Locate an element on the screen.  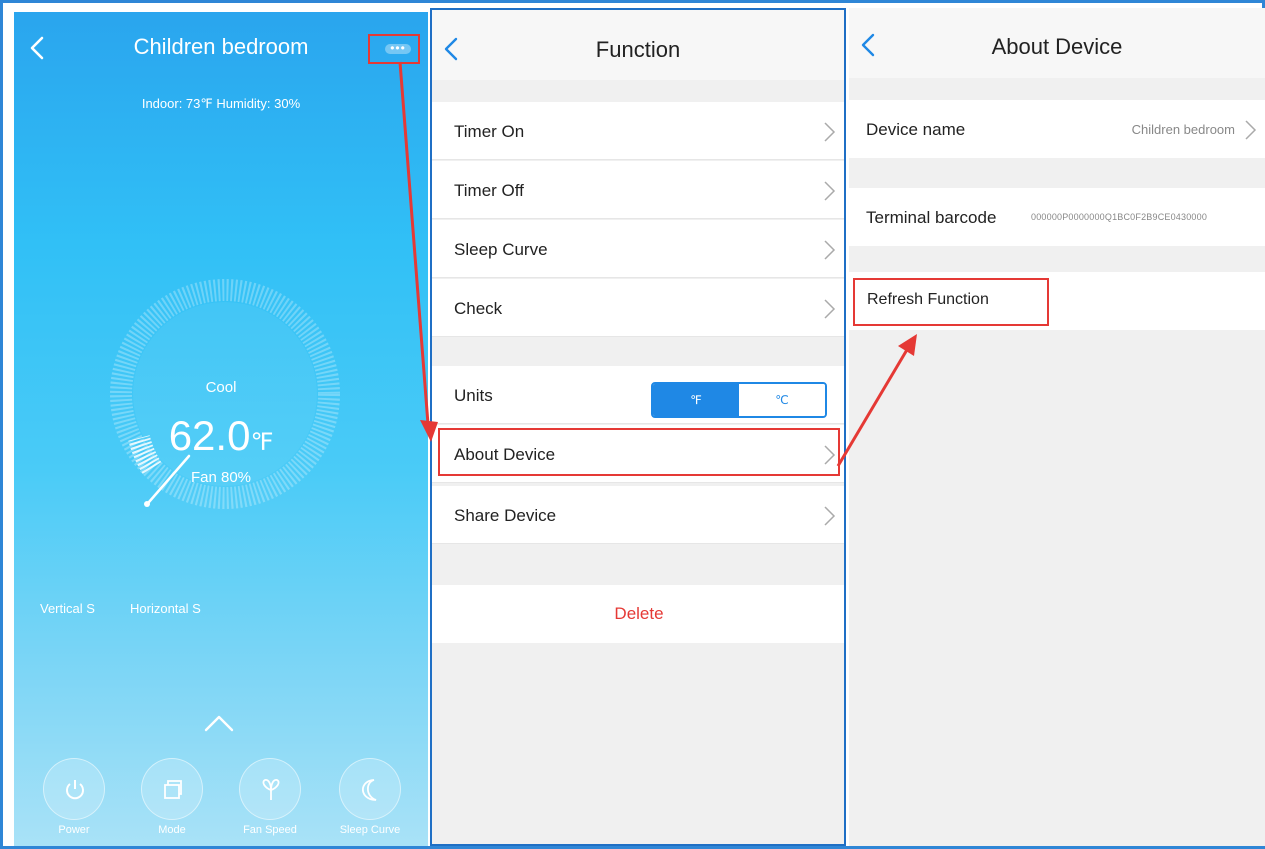
fan-speed-label: Fan Speed is located at coordinates (270, 830).